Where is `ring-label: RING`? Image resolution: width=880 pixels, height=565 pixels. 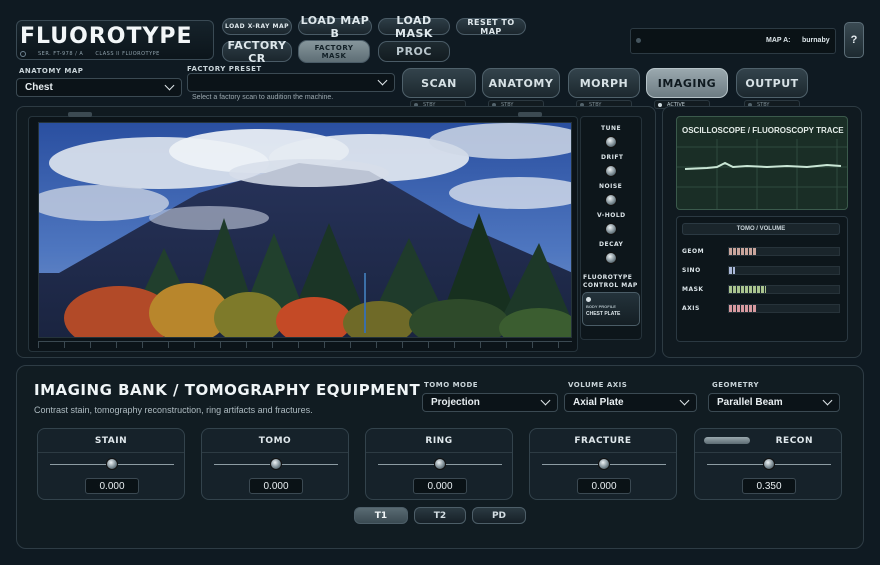
ring-label: RING is located at coordinates (439, 441).